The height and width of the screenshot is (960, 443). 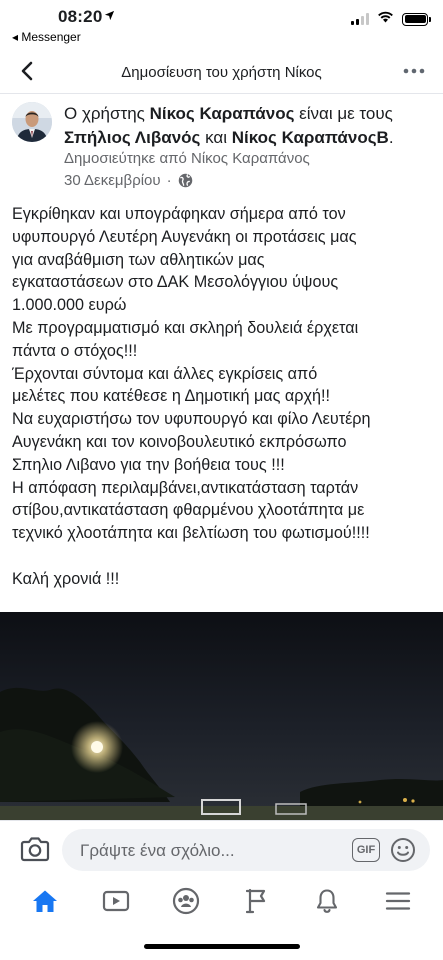 I want to click on tab-home, so click(x=45, y=901).